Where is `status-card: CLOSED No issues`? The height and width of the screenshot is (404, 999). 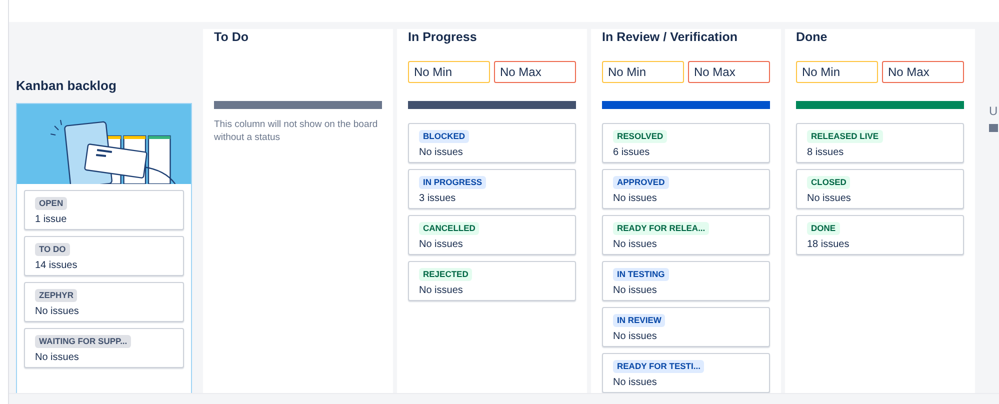
status-card: CLOSED No issues is located at coordinates (880, 189).